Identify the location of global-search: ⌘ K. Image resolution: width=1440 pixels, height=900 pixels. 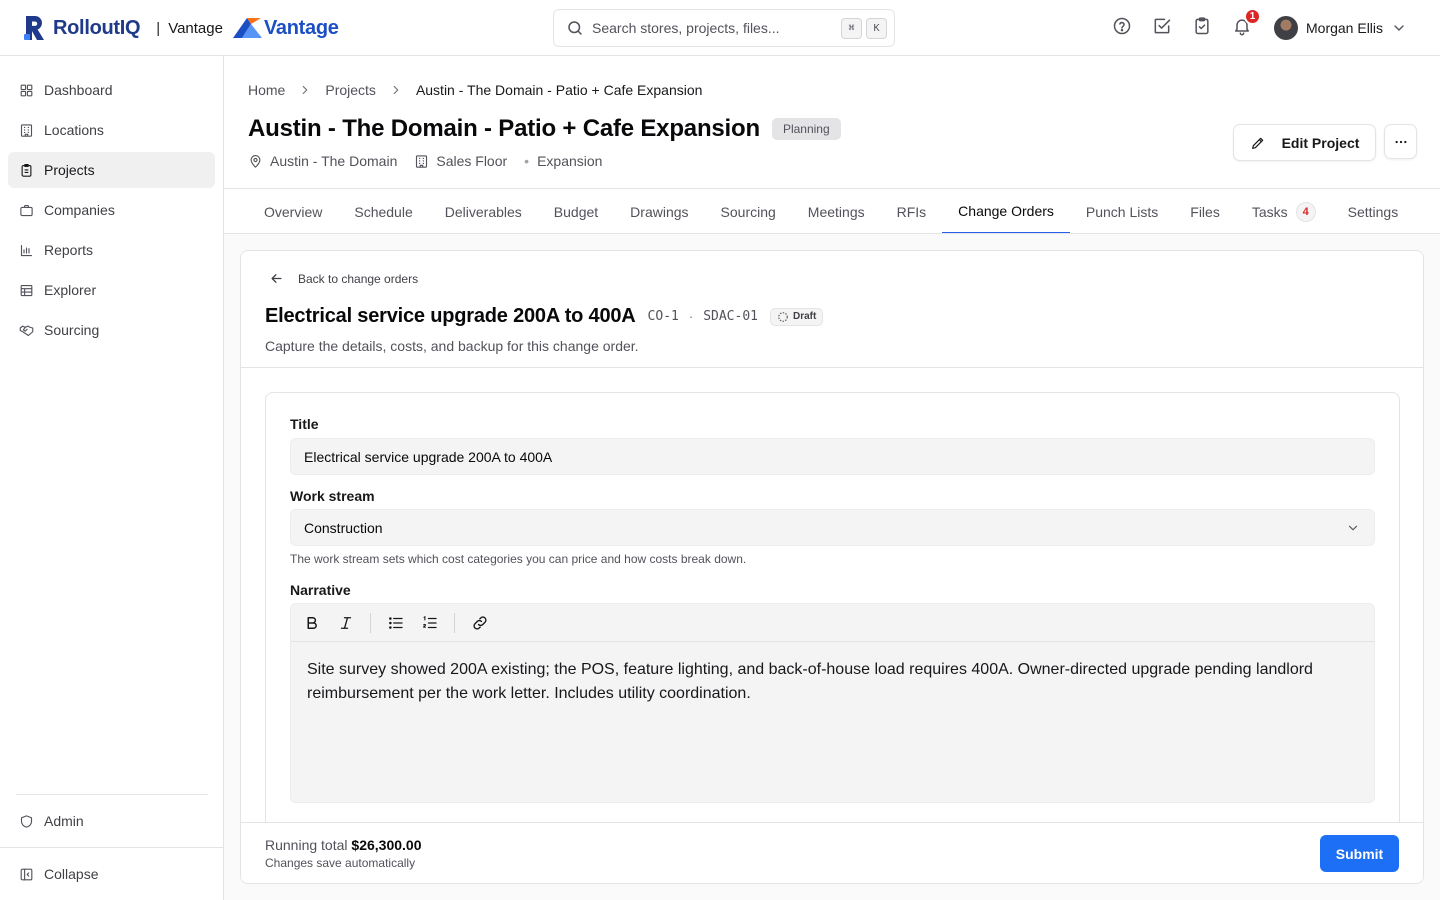
(724, 28).